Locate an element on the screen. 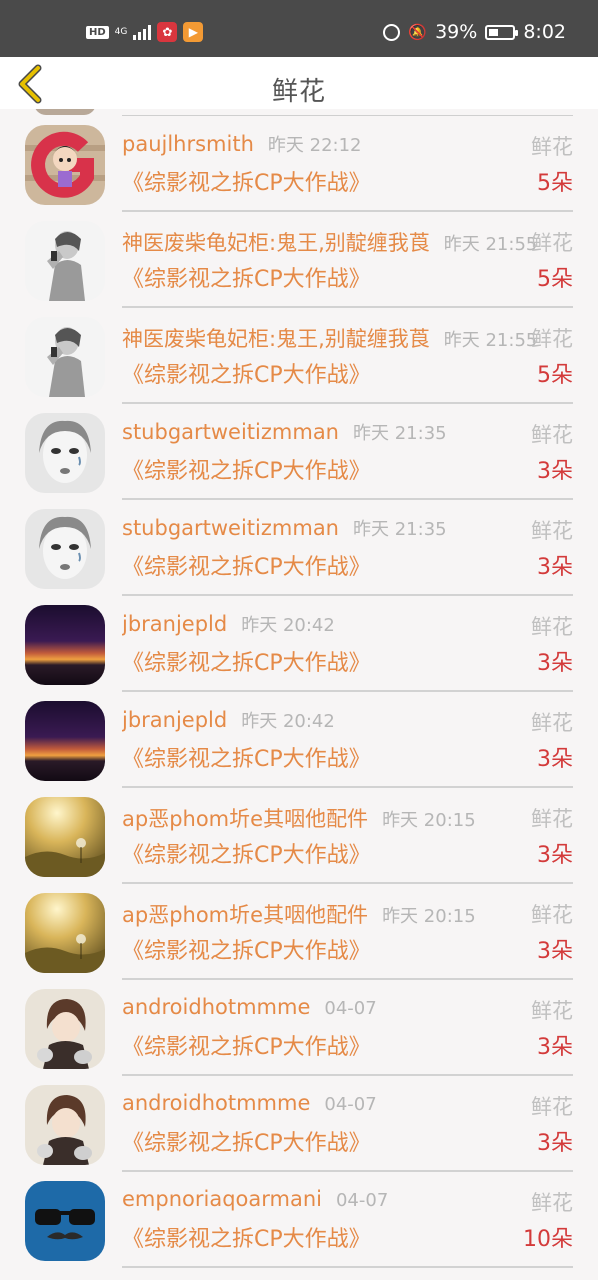  sender-name-text: paujlhrsmith is located at coordinates (188, 144).